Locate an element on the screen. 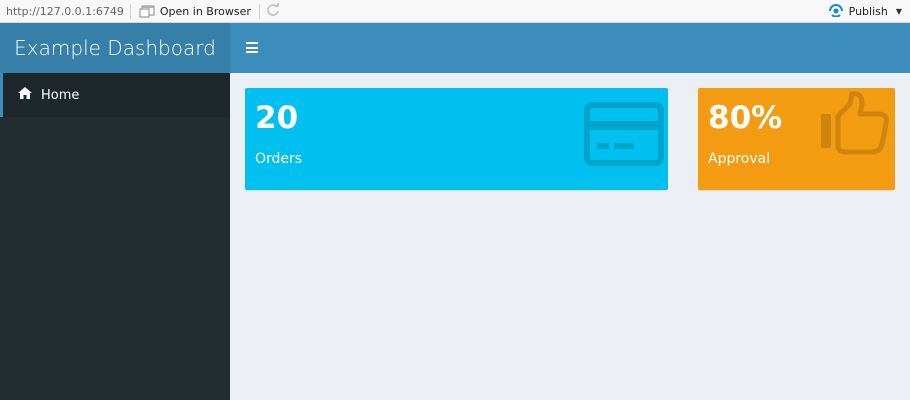 This screenshot has width=910, height=400. thumbs-up-icon is located at coordinates (855, 126).